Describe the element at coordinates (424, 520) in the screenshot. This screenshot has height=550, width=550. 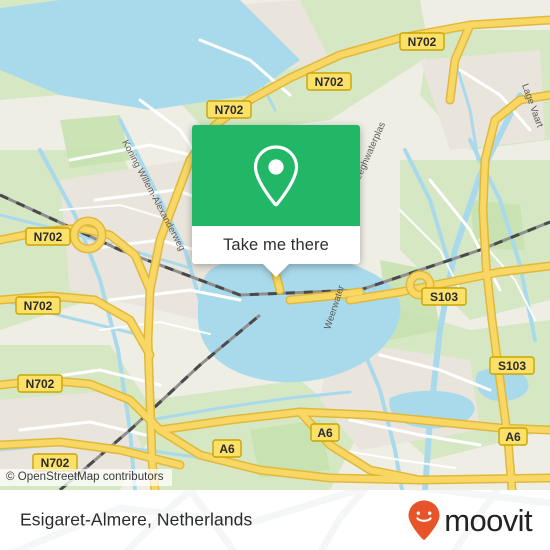
I see `moovit-smiley-pin-icon` at that location.